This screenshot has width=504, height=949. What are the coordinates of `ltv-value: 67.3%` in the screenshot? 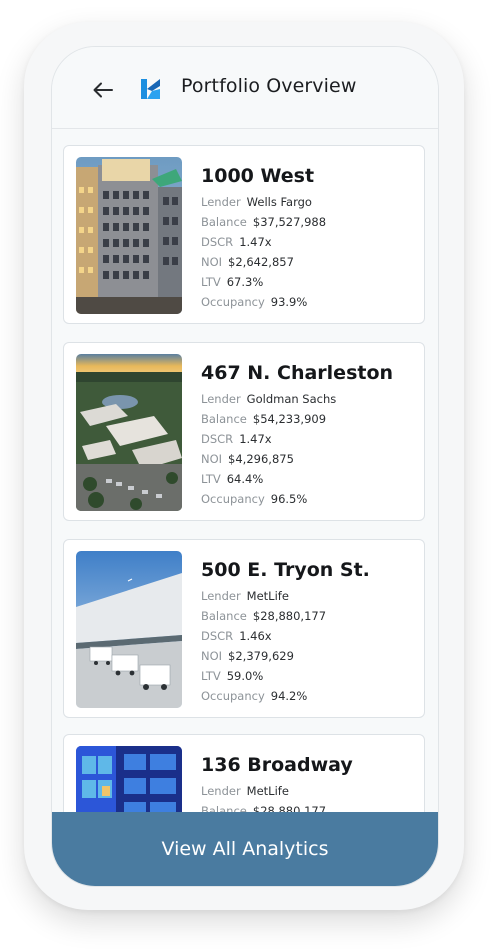 It's located at (245, 282).